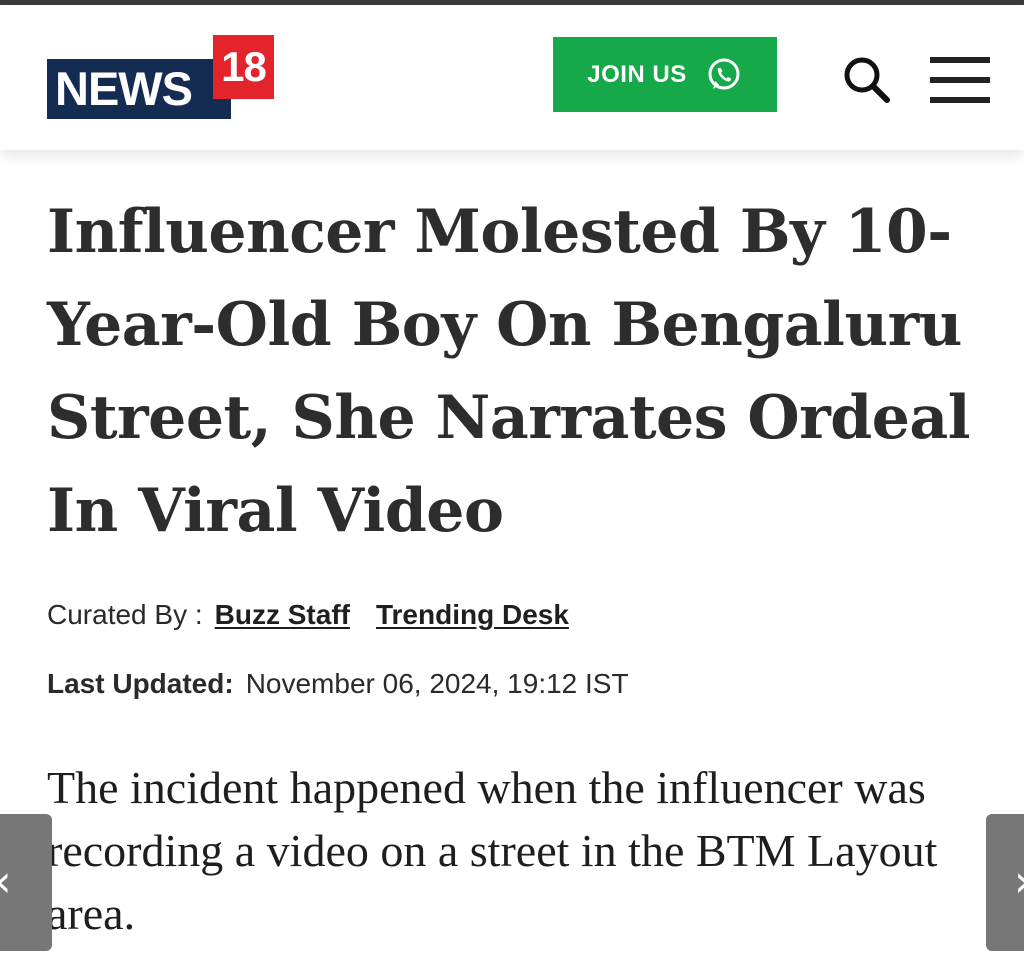 The height and width of the screenshot is (953, 1024). I want to click on menu-button, so click(961, 80).